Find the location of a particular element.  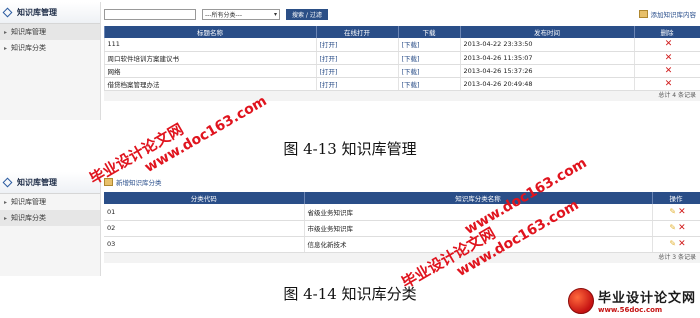

row-name: 信息化新技术 is located at coordinates (478, 244).